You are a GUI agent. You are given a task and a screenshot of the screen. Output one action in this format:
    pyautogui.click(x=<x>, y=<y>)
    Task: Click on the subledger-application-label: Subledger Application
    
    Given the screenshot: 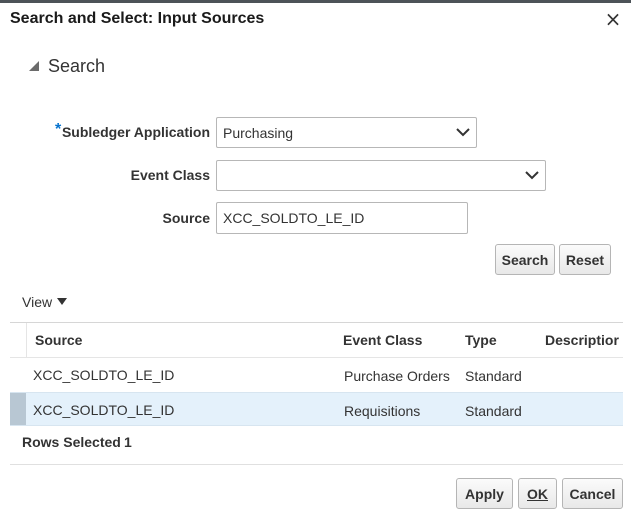 What is the action you would take?
    pyautogui.click(x=135, y=132)
    